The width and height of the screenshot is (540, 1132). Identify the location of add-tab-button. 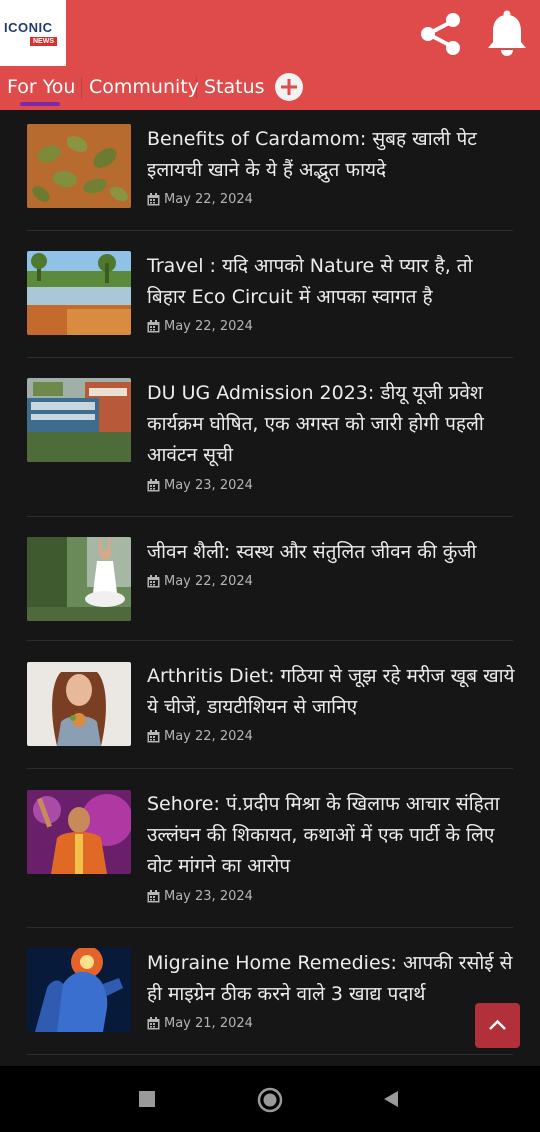
(289, 87).